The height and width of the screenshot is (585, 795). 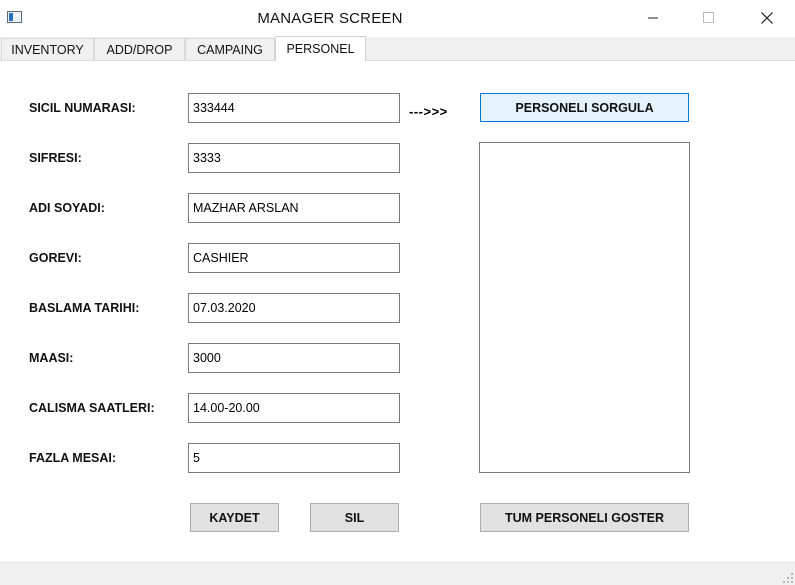 What do you see at coordinates (294, 458) in the screenshot?
I see `fazla-mesai-field: 5` at bounding box center [294, 458].